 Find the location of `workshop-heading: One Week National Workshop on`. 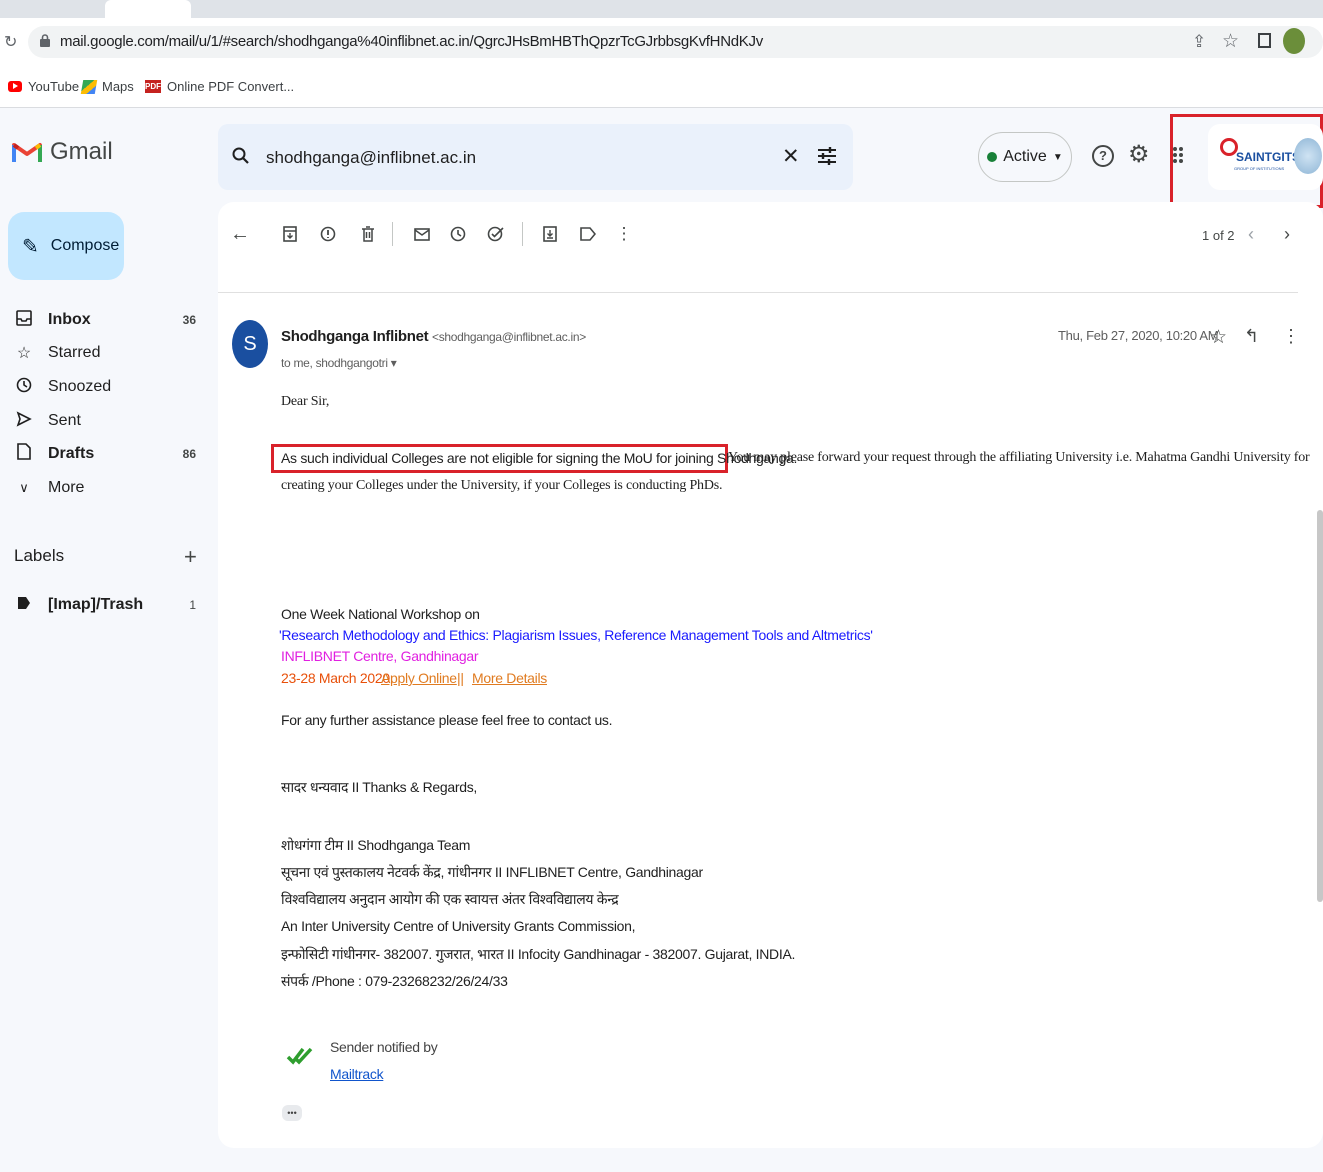

workshop-heading: One Week National Workshop on is located at coordinates (380, 614).